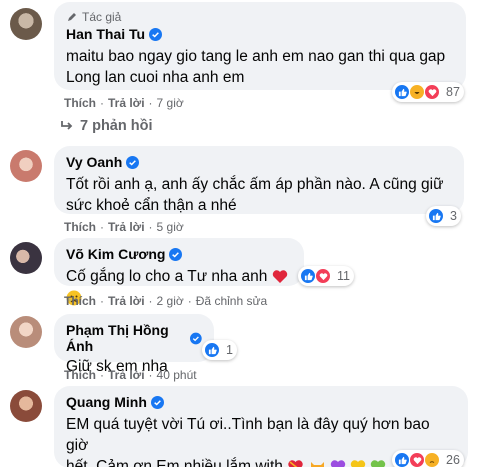 This screenshot has width=500, height=467. What do you see at coordinates (453, 216) in the screenshot?
I see `reaction-count: 3` at bounding box center [453, 216].